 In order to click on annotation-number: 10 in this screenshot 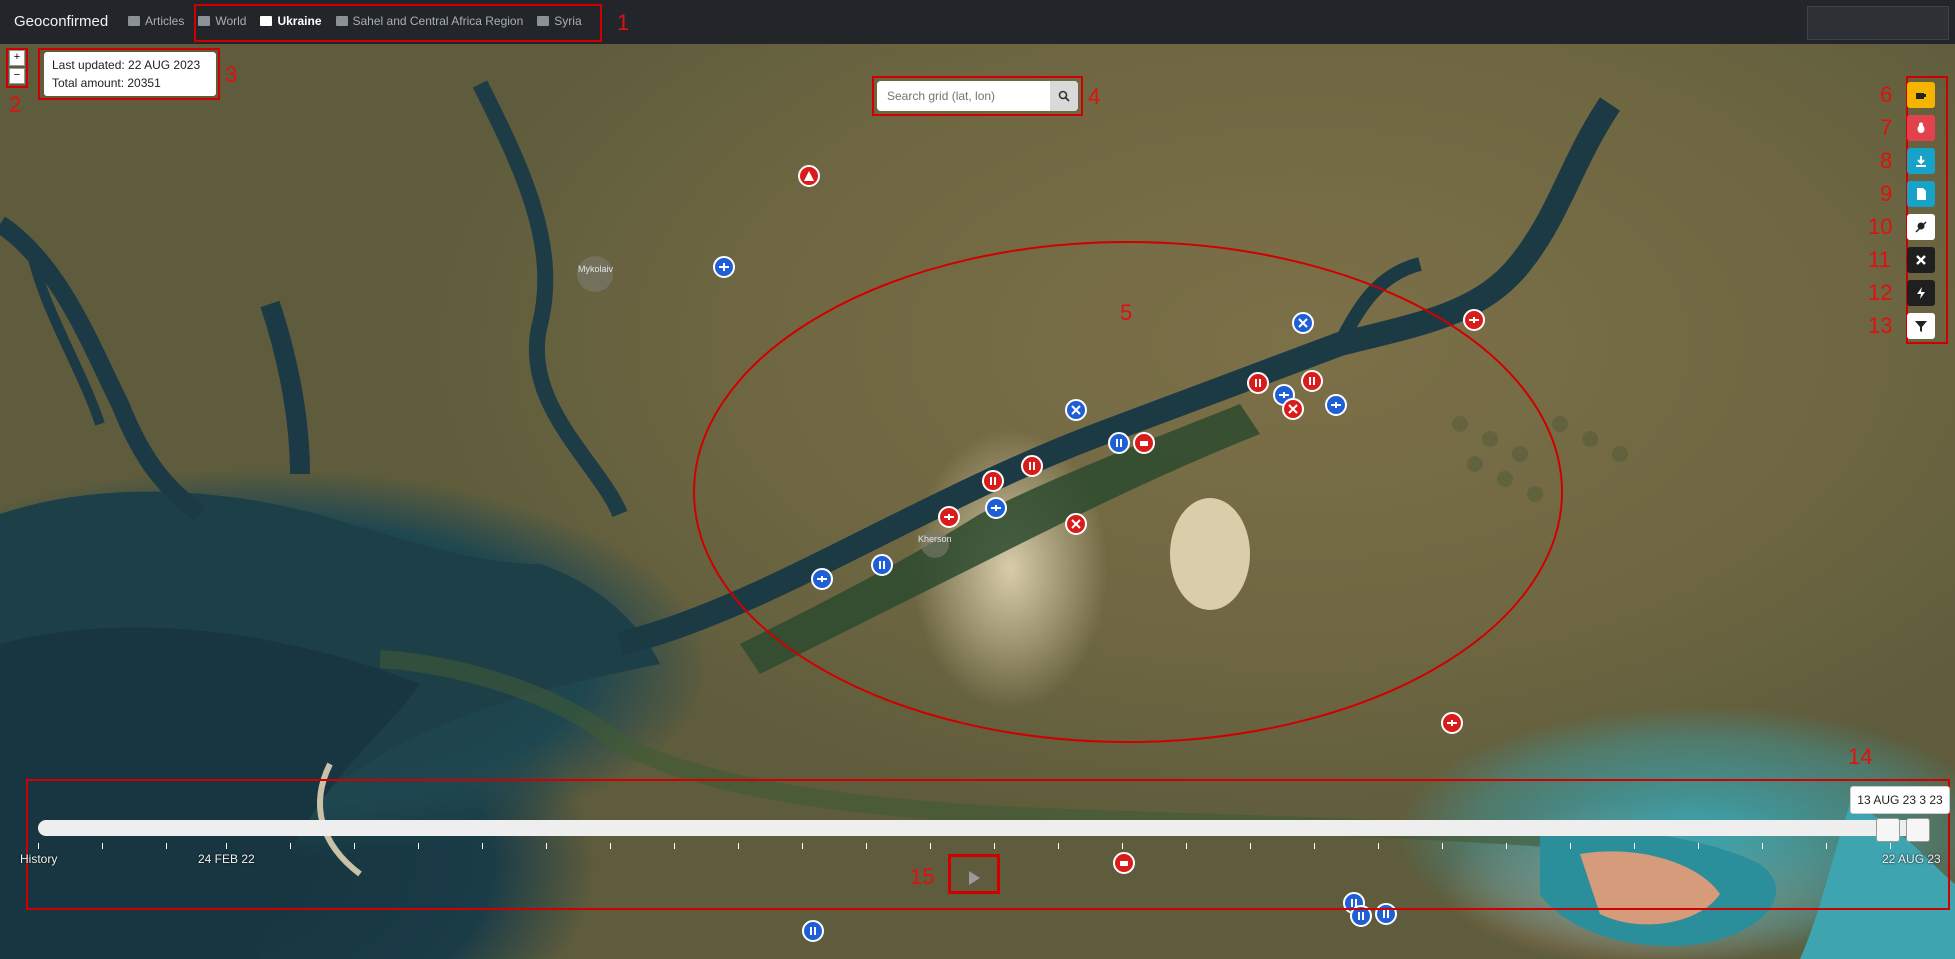, I will do `click(1880, 226)`.